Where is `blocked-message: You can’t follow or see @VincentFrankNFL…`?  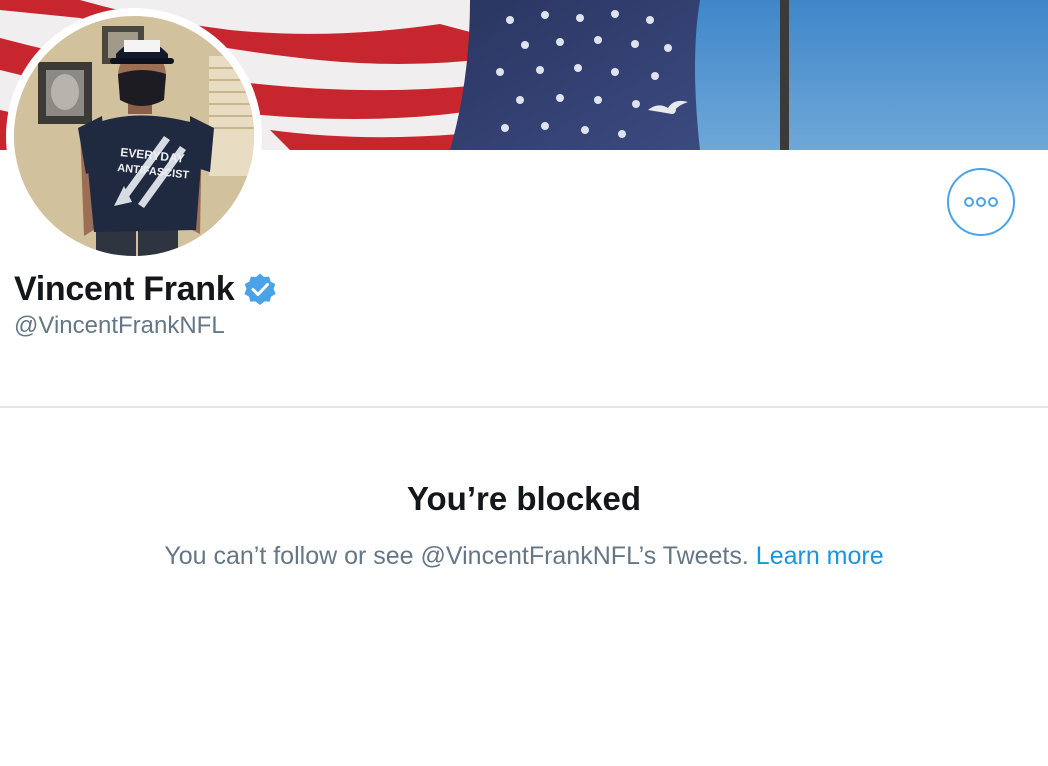 blocked-message: You can’t follow or see @VincentFrankNFL… is located at coordinates (456, 556).